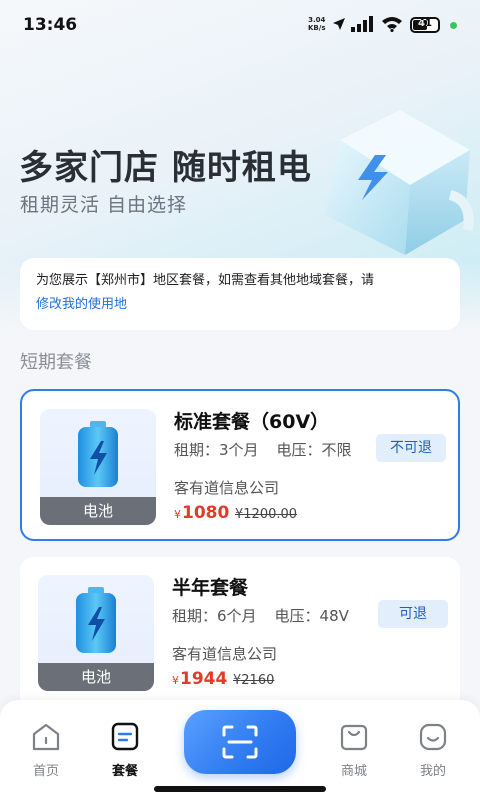  I want to click on tab-shop: 商城, so click(354, 750).